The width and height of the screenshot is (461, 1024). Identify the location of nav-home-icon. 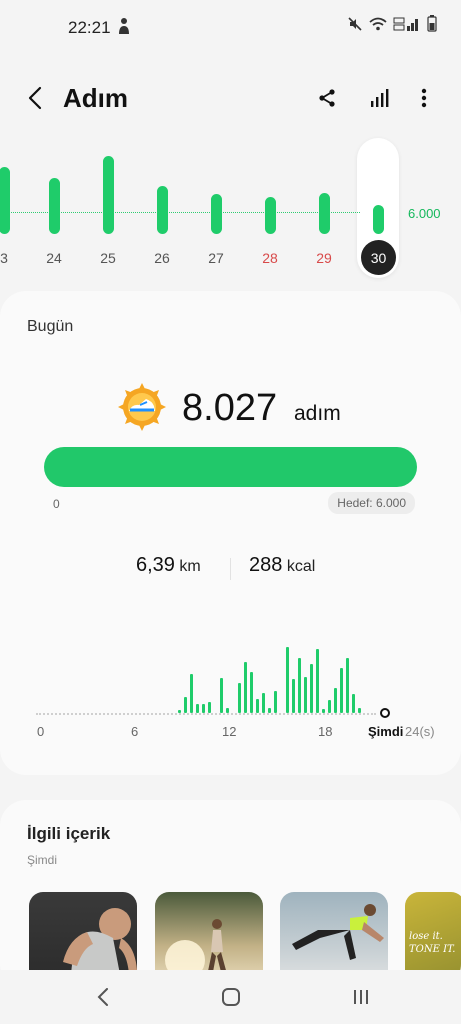
(231, 997).